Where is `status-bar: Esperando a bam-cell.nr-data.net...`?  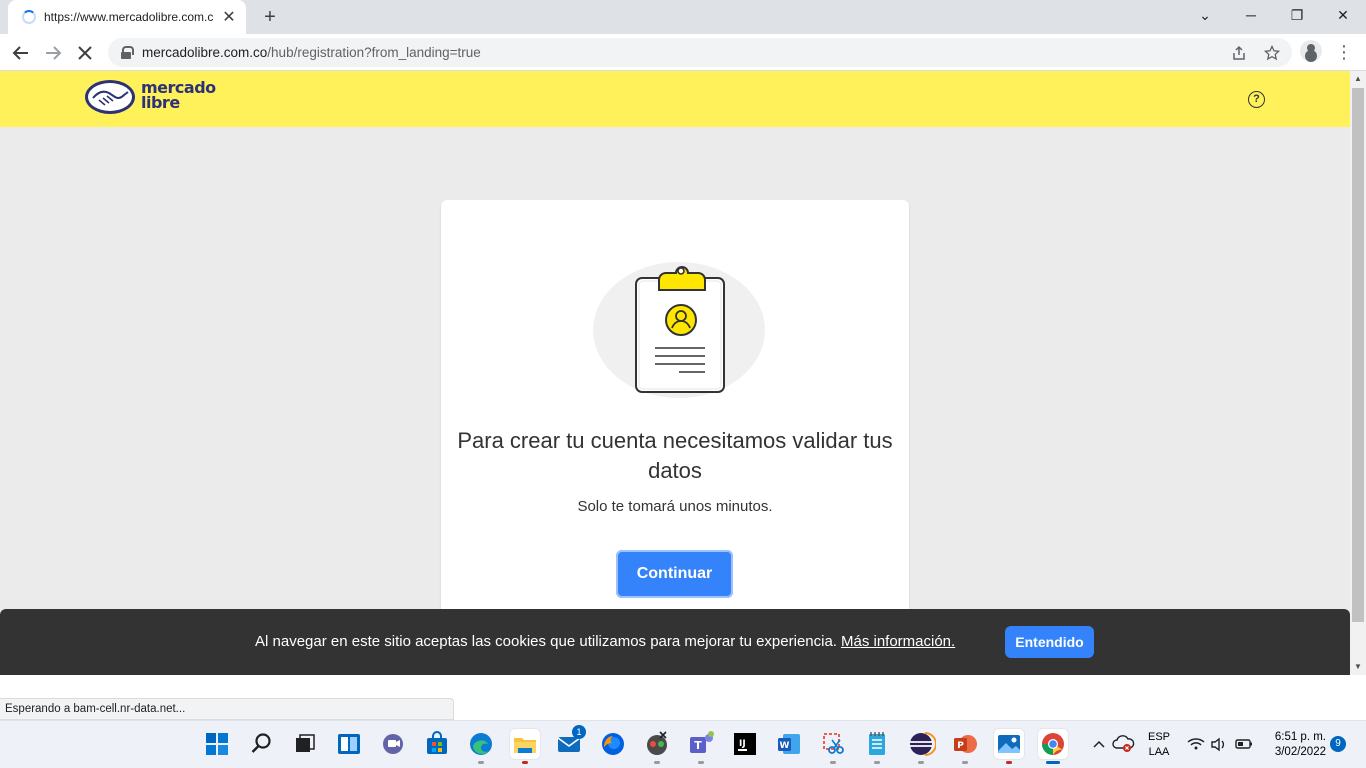
status-bar: Esperando a bam-cell.nr-data.net... is located at coordinates (227, 709).